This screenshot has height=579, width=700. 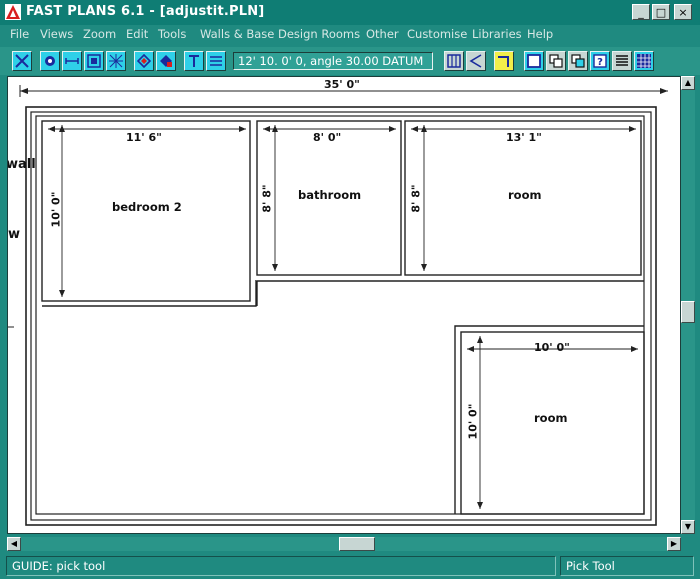 I want to click on lines-button, so click(x=216, y=61).